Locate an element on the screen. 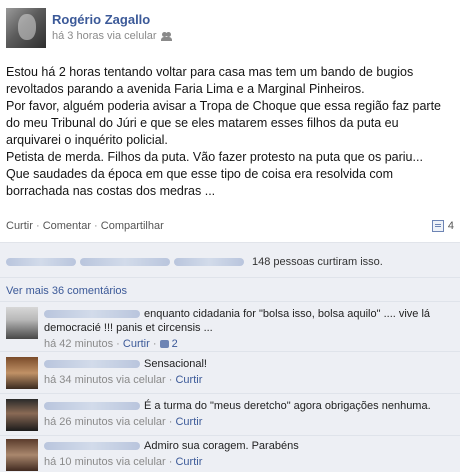 The image size is (460, 472). post-meta: há 3 horas via celular is located at coordinates (112, 36).